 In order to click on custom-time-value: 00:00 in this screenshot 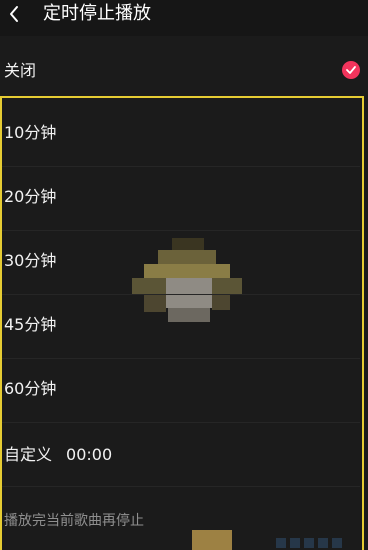, I will do `click(89, 454)`.